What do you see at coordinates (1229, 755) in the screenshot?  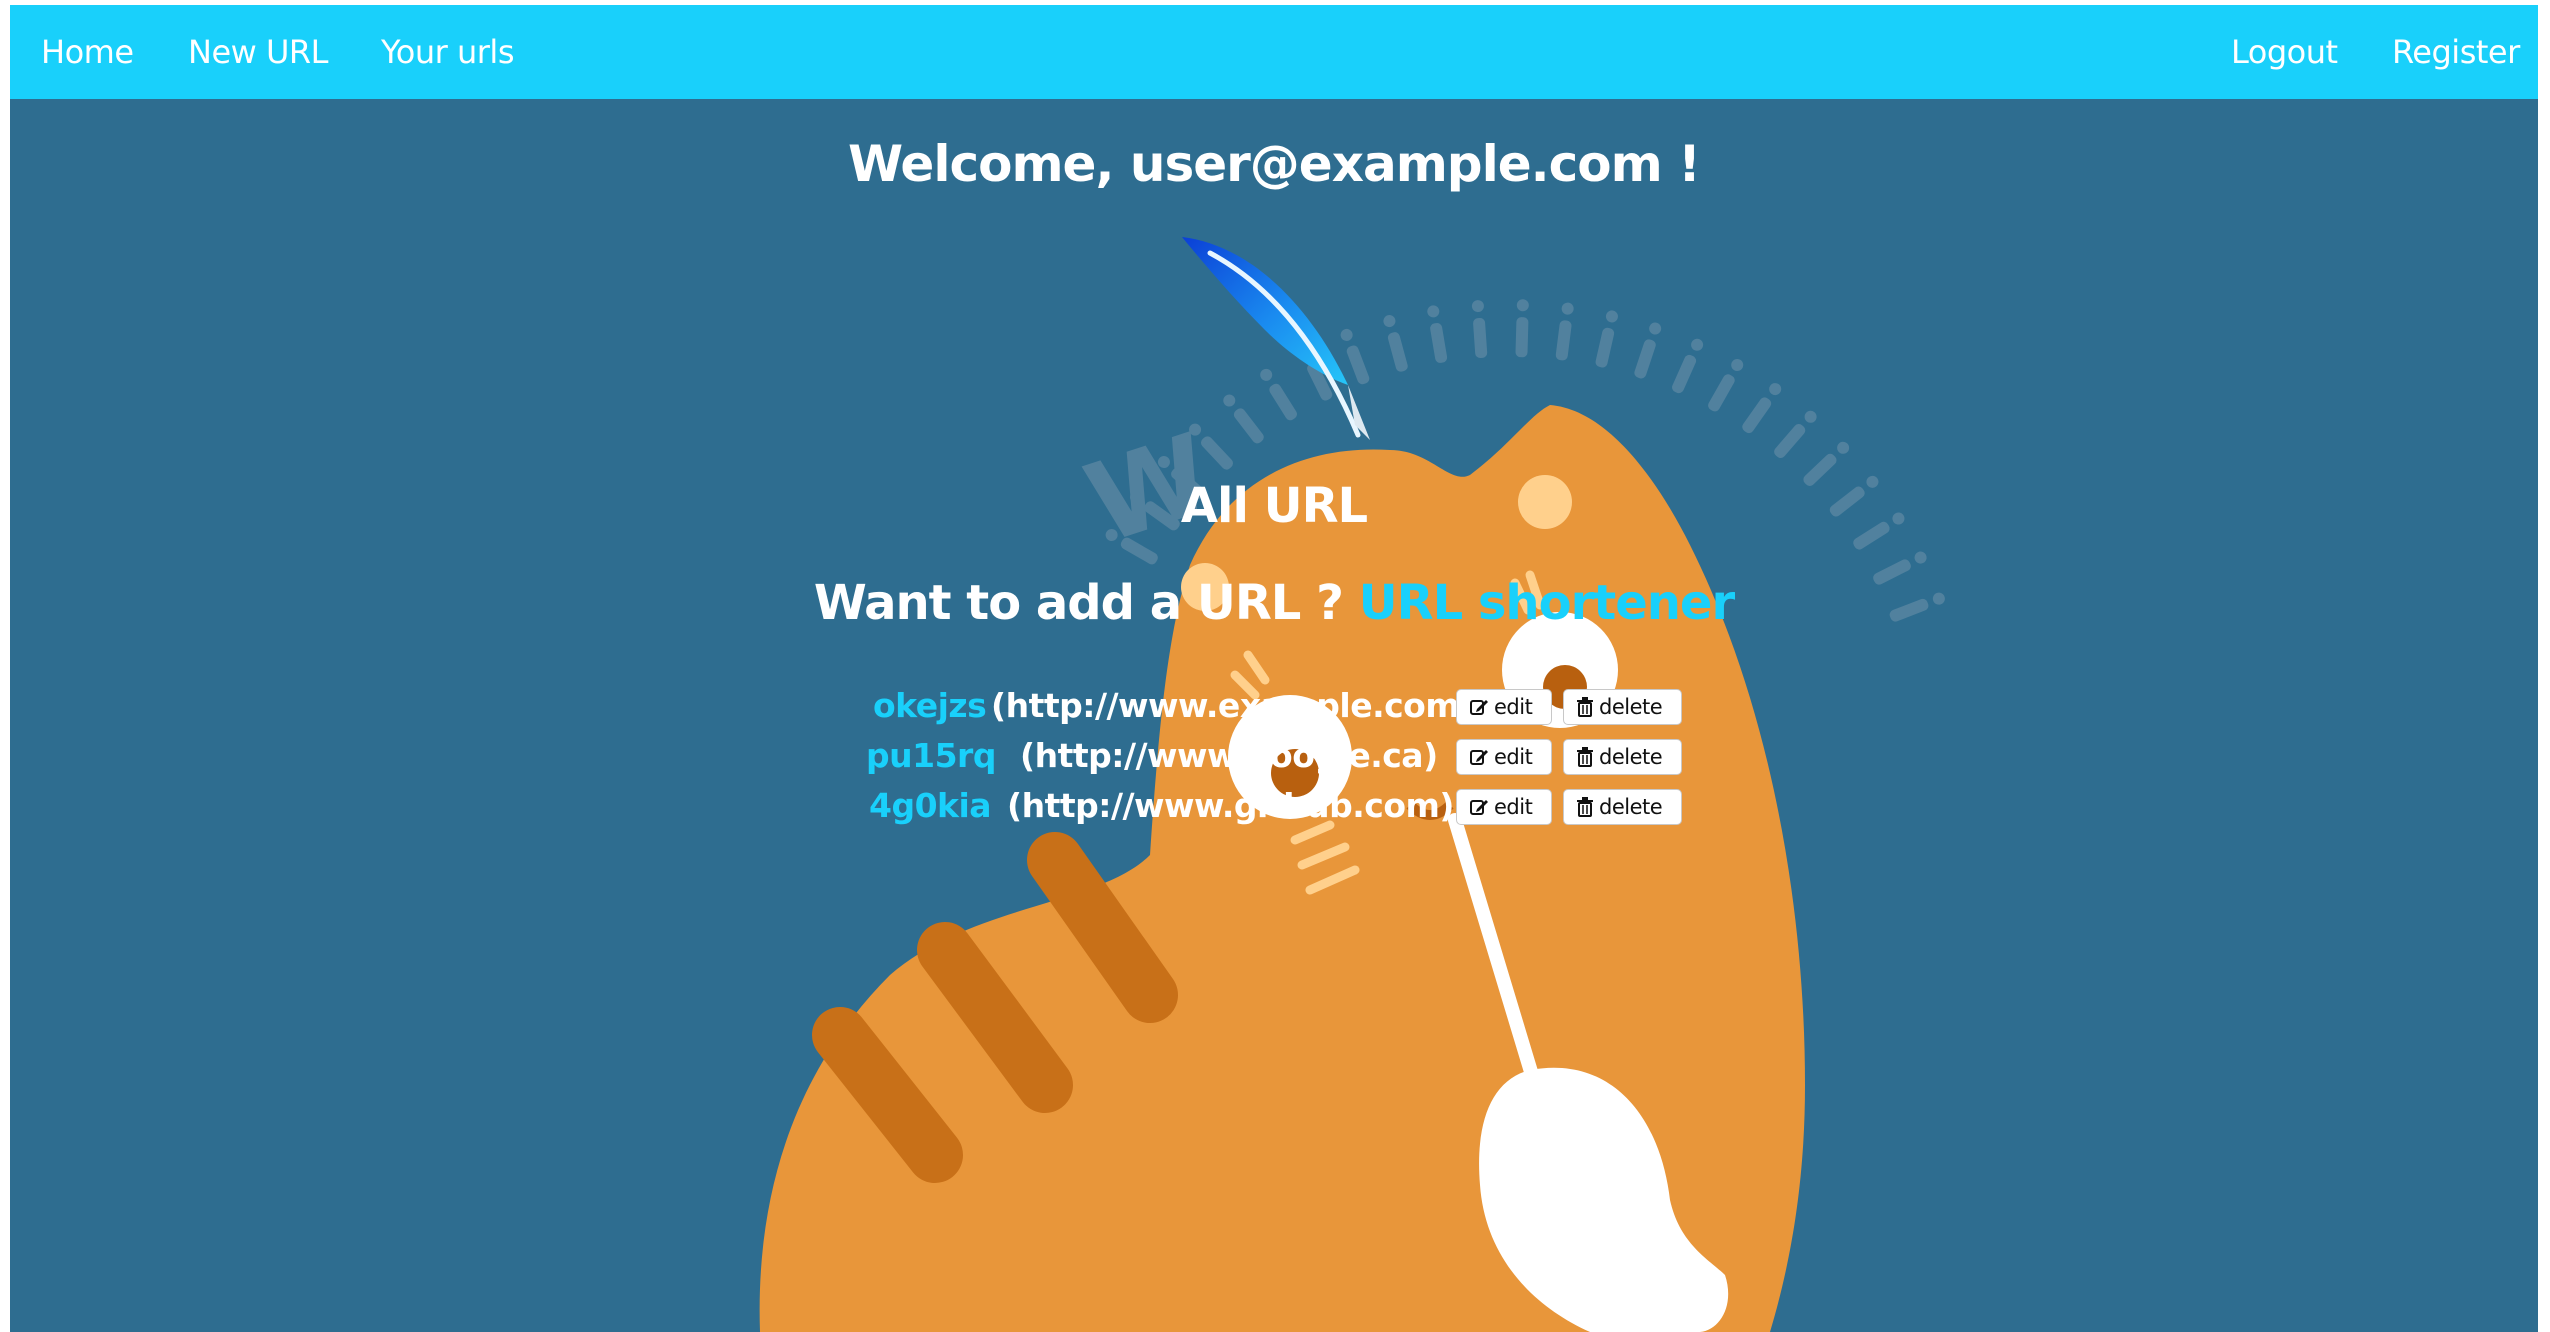 I see `long-url-text: (http://www.google.ca)` at bounding box center [1229, 755].